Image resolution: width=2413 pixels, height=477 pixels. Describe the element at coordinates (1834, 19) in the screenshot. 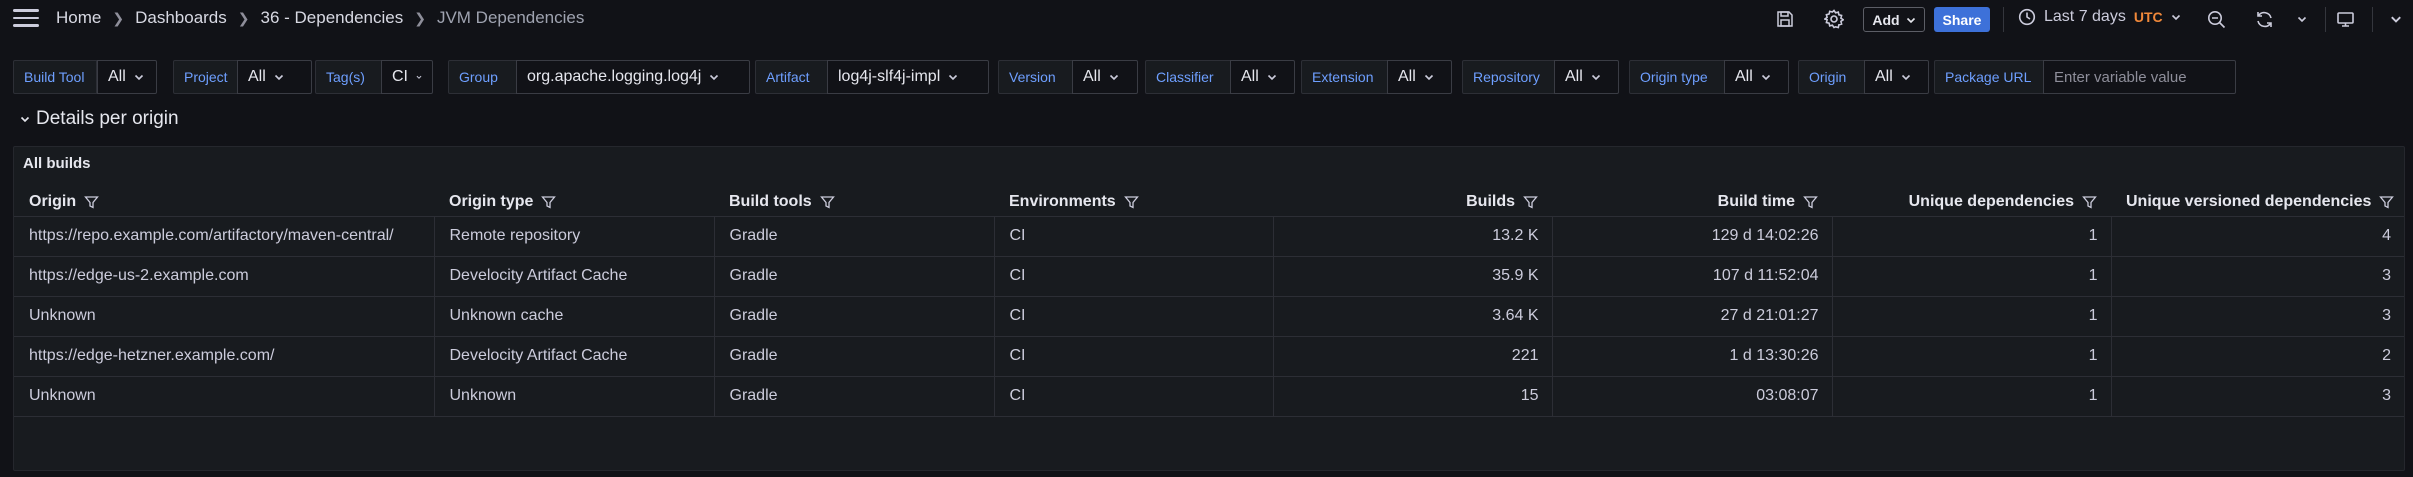

I see `settings-icon` at that location.